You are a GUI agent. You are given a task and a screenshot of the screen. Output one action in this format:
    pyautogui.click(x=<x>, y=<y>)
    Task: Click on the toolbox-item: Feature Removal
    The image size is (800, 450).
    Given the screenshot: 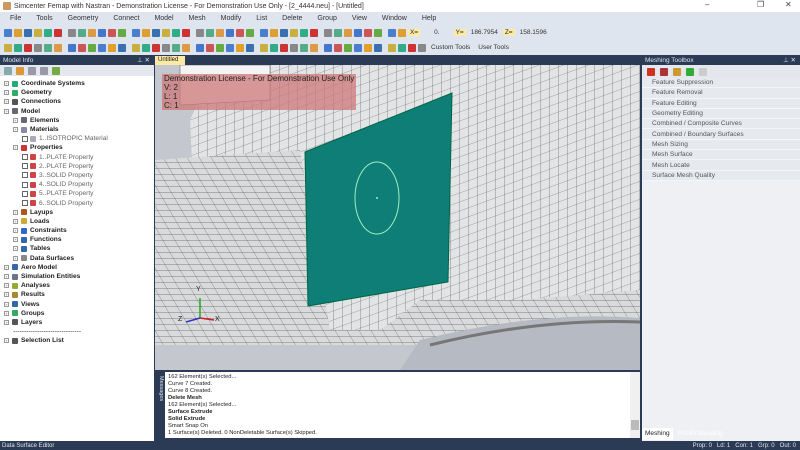 What is the action you would take?
    pyautogui.click(x=721, y=93)
    